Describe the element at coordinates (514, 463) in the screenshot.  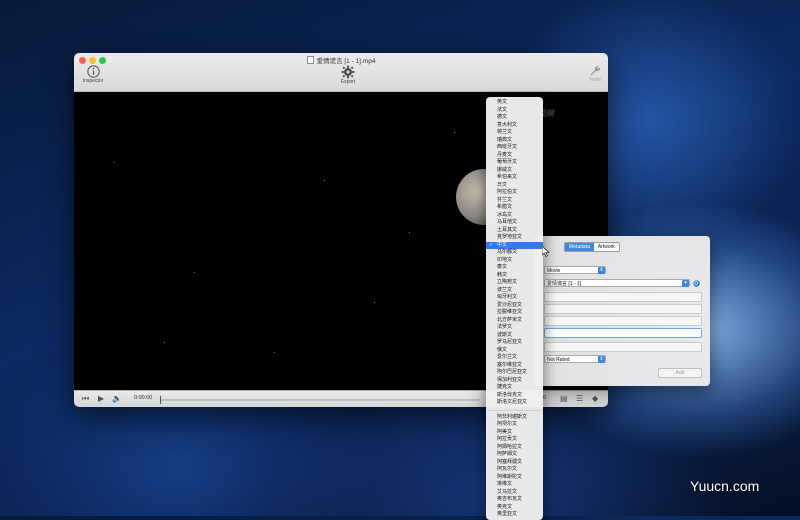
I see `menu-item-language: 阿塞拜疆文` at that location.